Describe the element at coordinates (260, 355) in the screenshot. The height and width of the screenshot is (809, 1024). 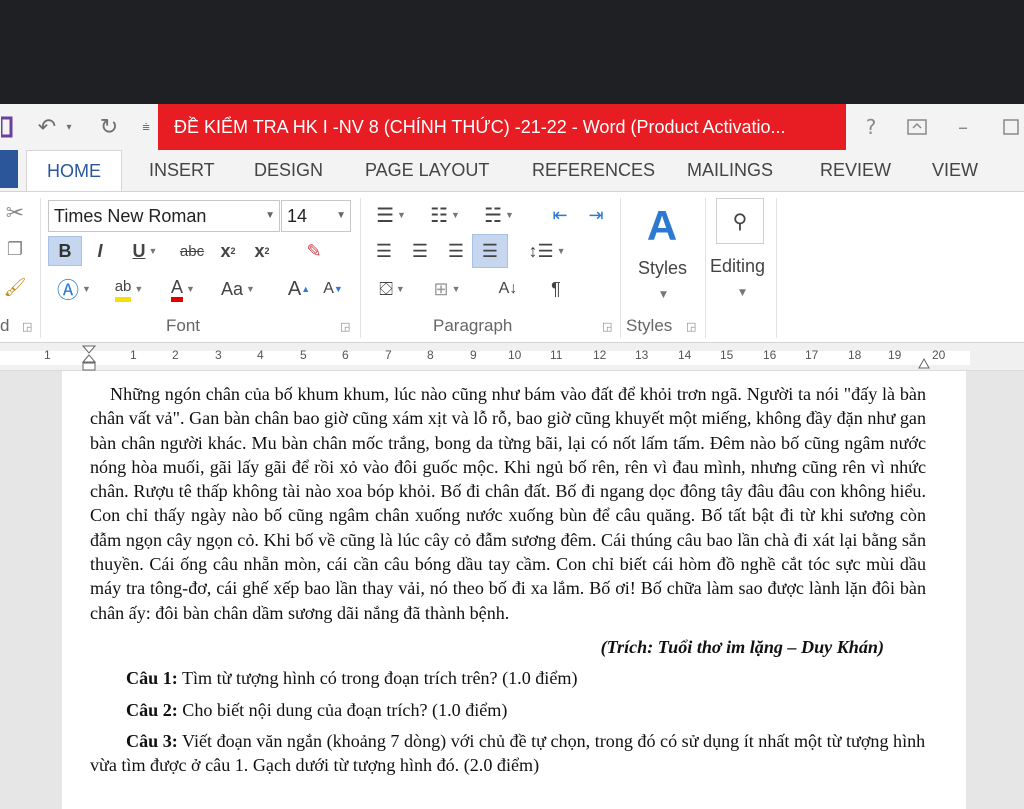
I see `ruler-number: 4` at that location.